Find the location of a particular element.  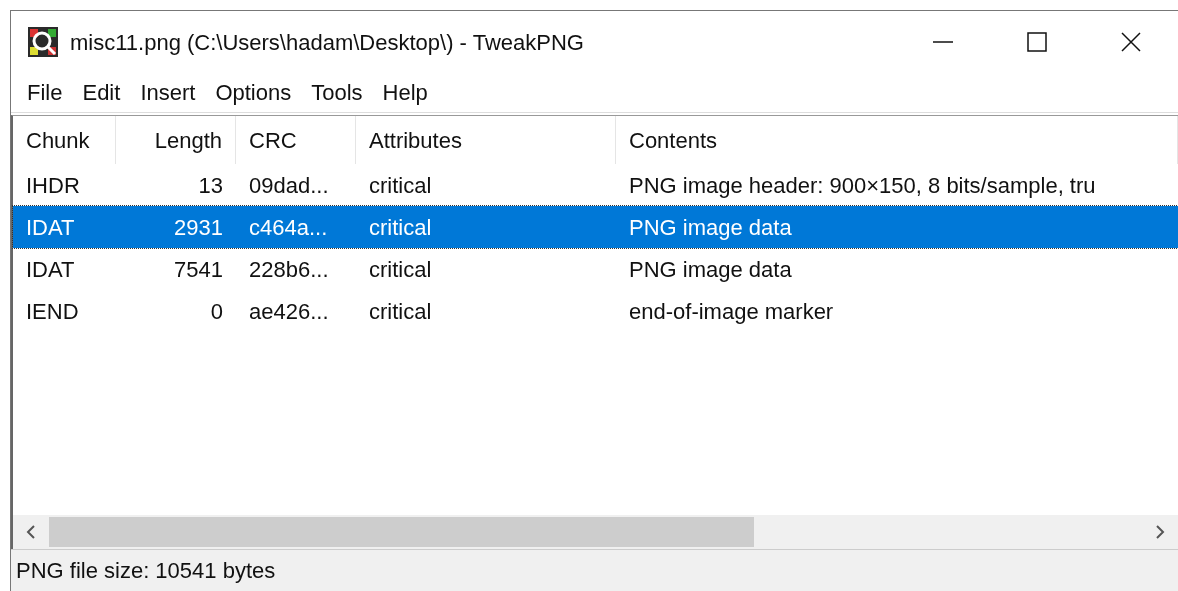

close-icon is located at coordinates (1131, 42).